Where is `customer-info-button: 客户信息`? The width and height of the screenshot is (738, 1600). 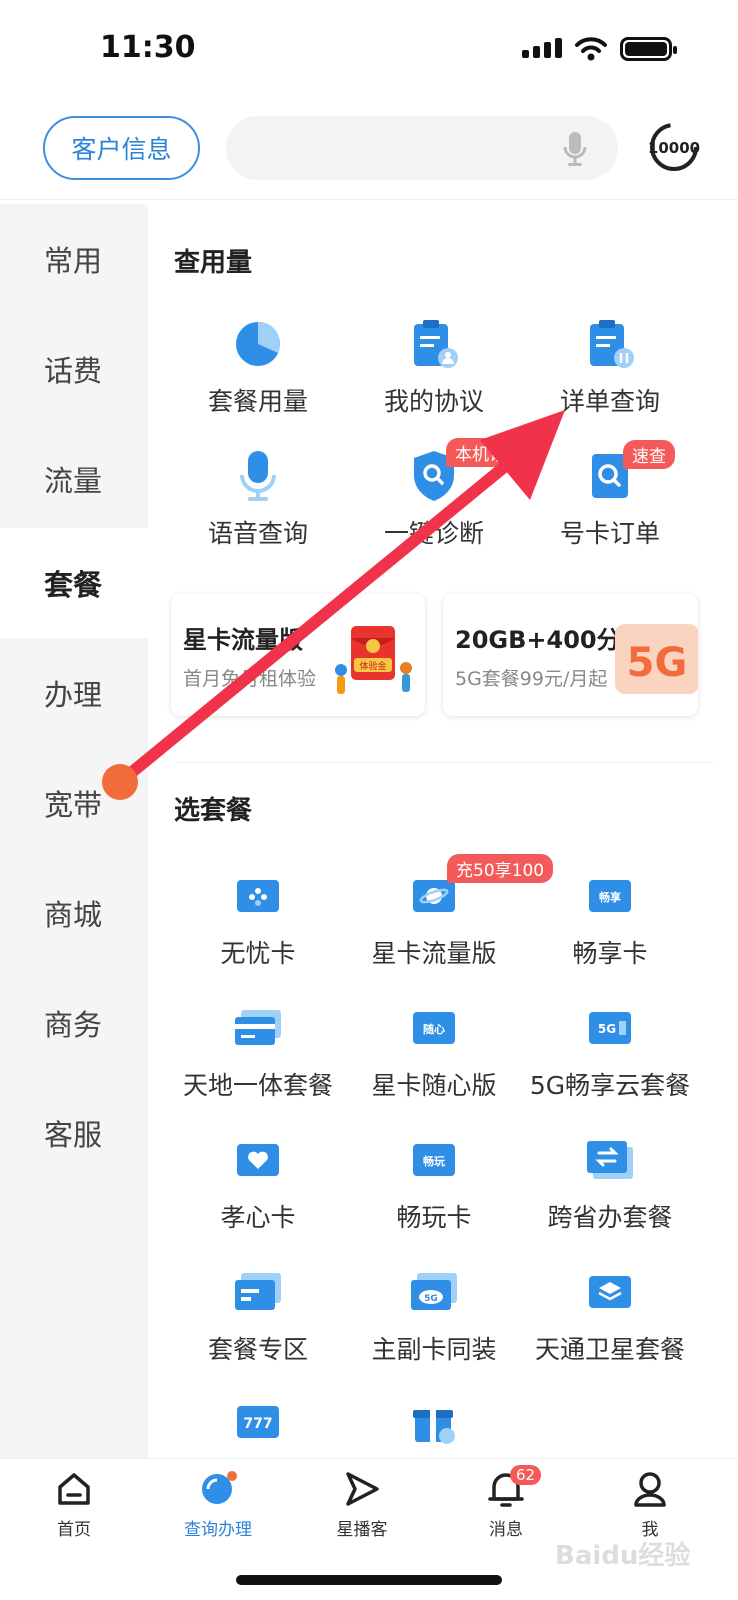
customer-info-button: 客户信息 is located at coordinates (121, 148).